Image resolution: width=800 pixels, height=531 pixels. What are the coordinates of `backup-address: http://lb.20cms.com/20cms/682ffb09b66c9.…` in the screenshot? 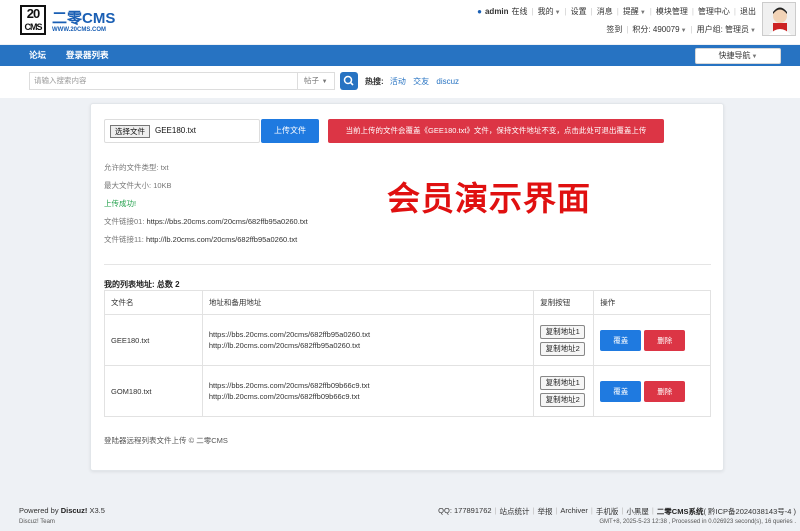 It's located at (284, 396).